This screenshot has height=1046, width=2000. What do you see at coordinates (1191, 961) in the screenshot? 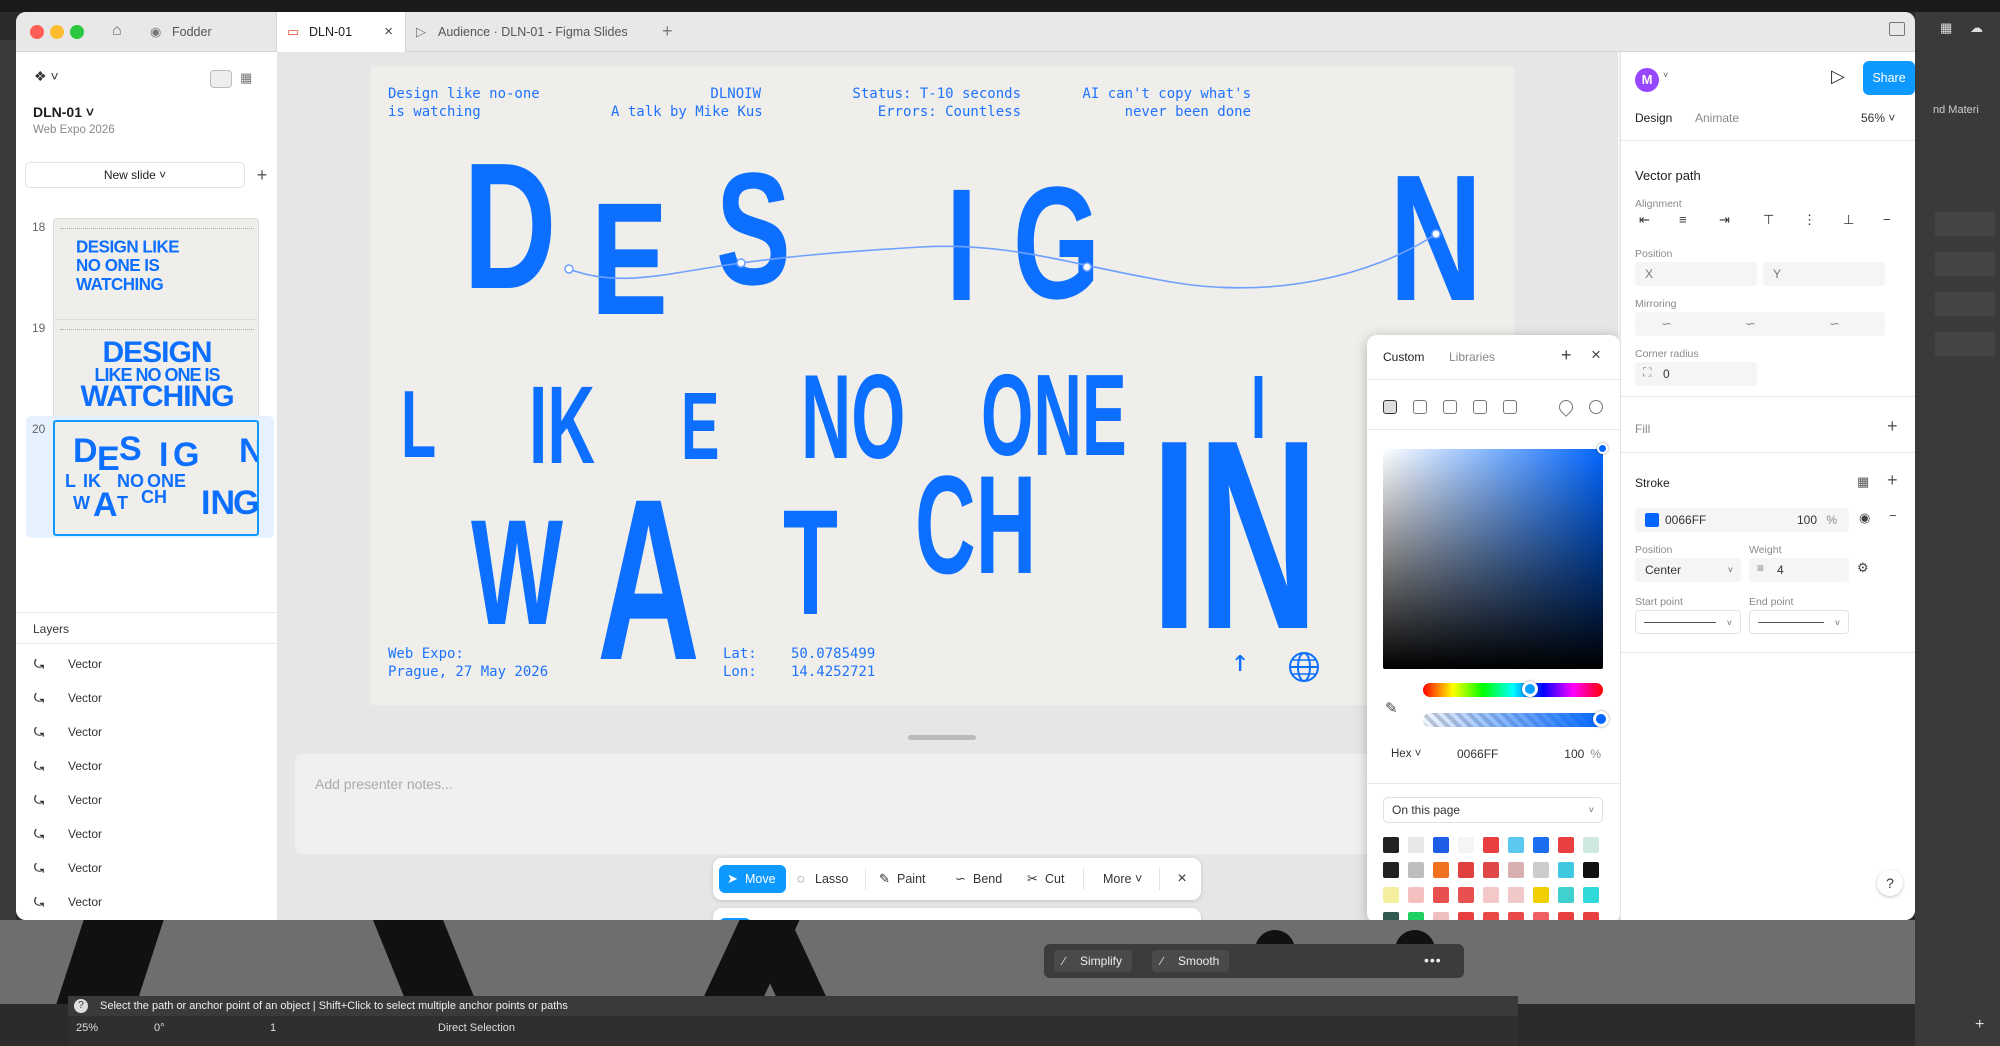
I see `smooth-button: Smooth` at bounding box center [1191, 961].